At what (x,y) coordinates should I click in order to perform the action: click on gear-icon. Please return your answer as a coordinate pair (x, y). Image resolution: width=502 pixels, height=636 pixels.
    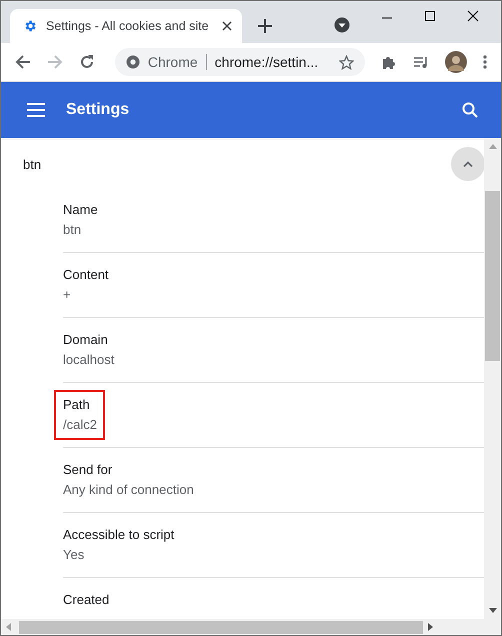
    Looking at the image, I should click on (30, 26).